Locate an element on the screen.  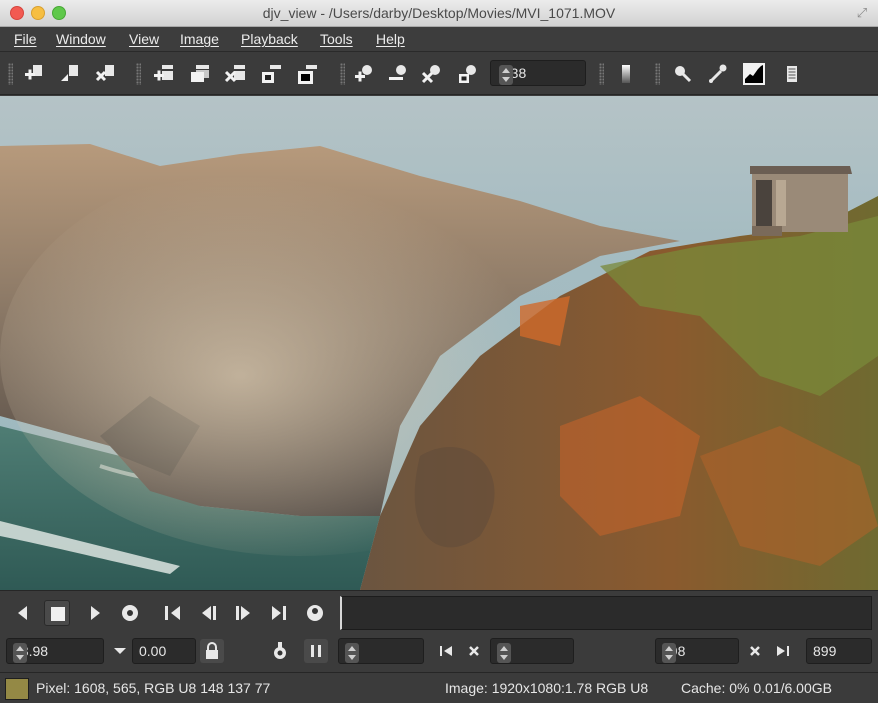
cache-info: Cache: 0% 0.01/6.00GB is located at coordinates (756, 688).